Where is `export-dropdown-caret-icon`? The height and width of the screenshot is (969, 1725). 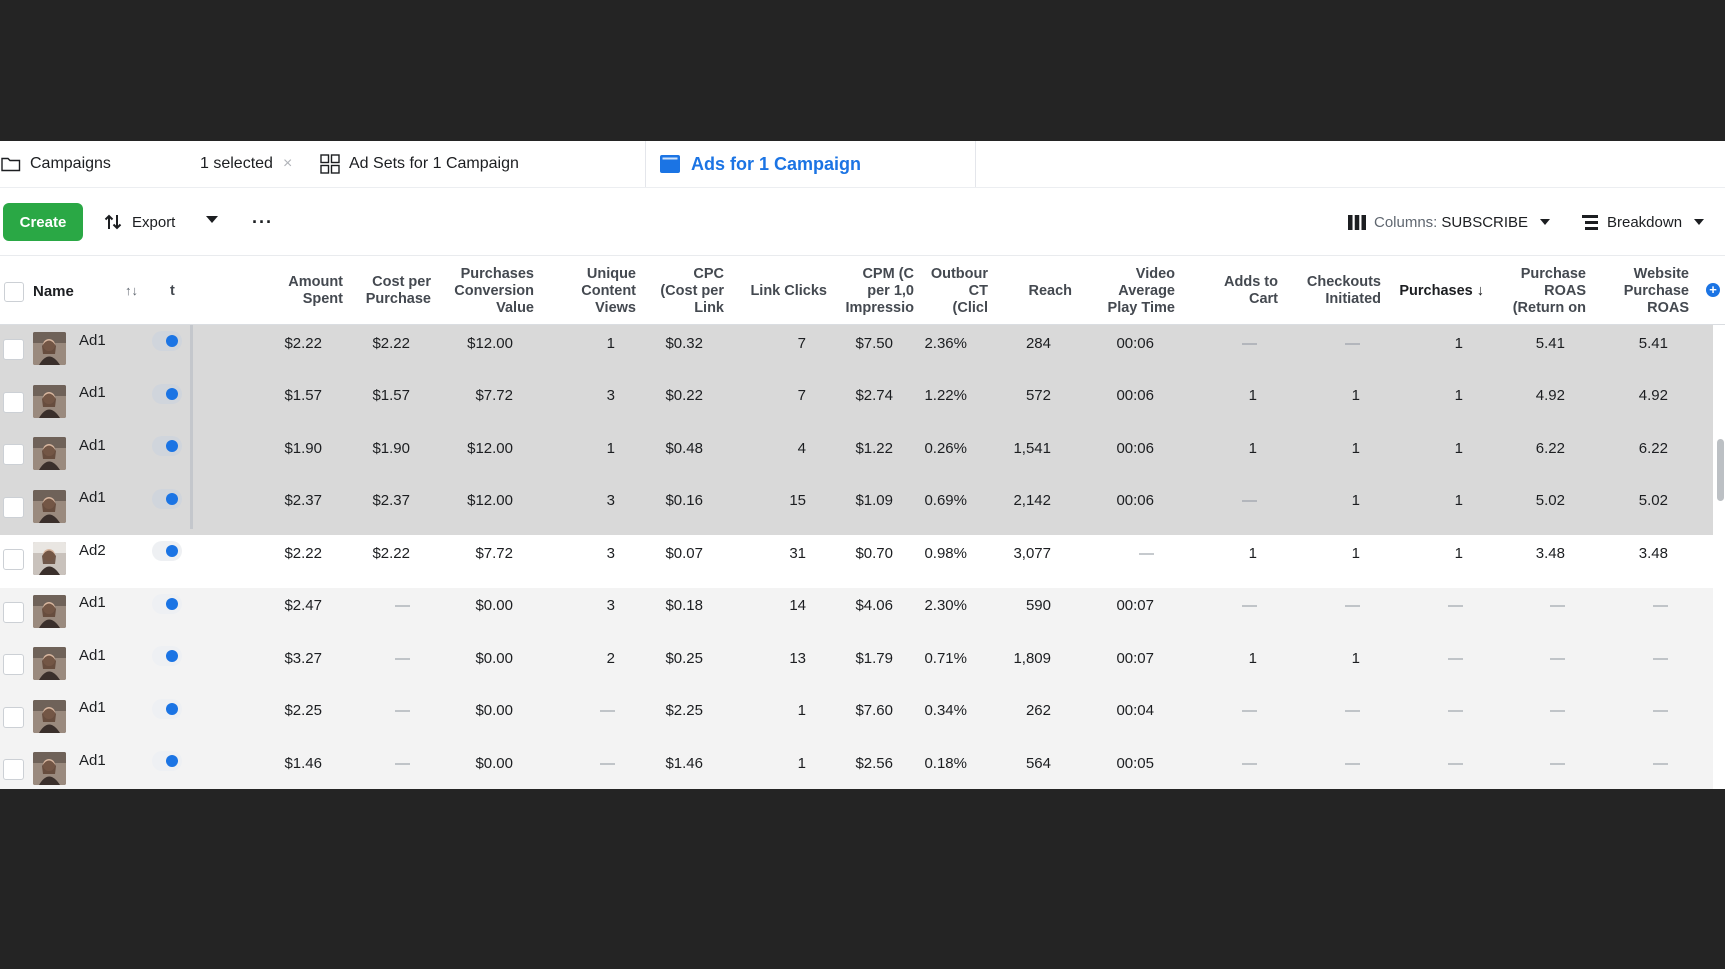
export-dropdown-caret-icon is located at coordinates (212, 219).